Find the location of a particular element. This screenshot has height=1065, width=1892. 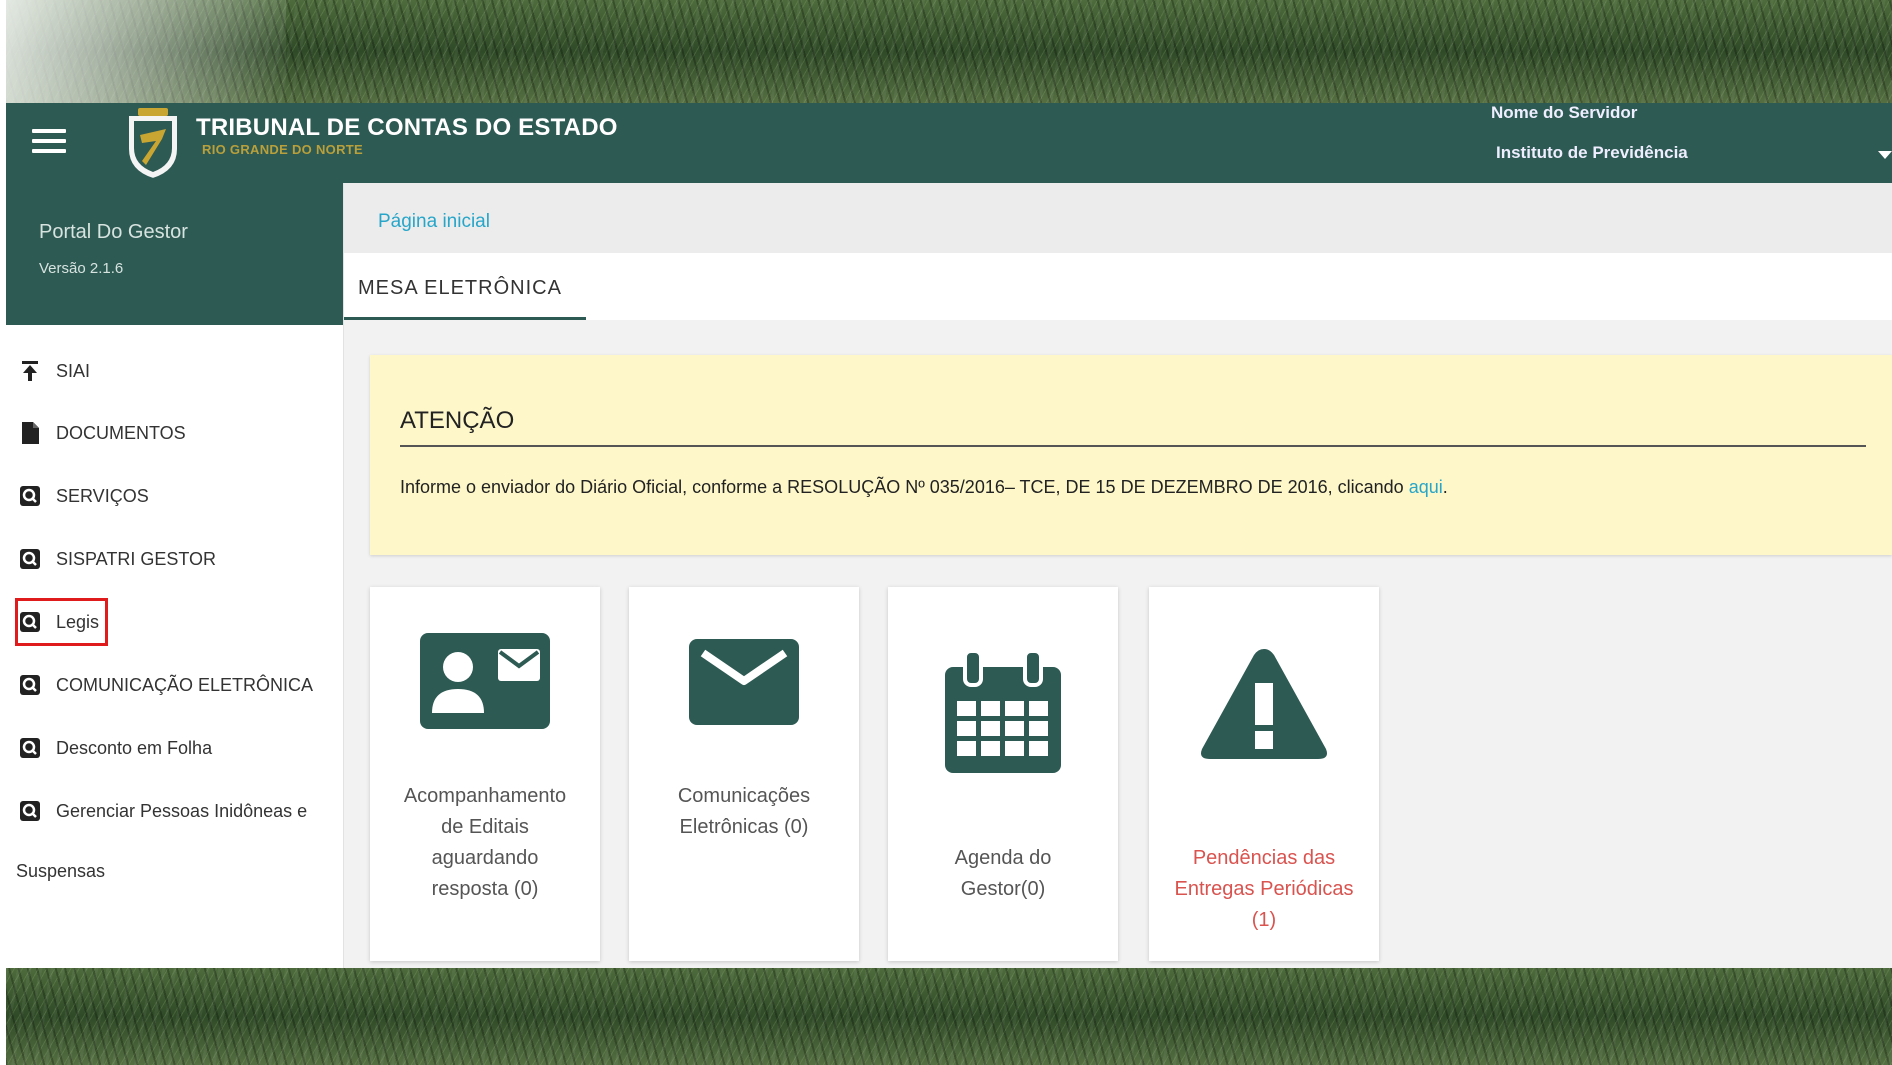

sidebar-item-label-continued: Suspensas is located at coordinates (60, 871).